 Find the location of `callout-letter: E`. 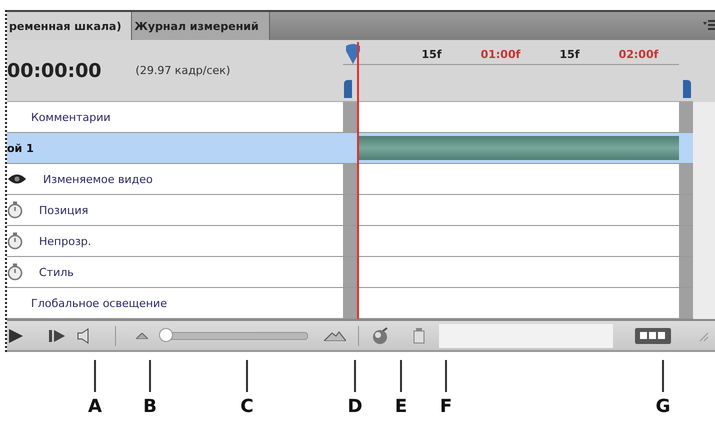

callout-letter: E is located at coordinates (401, 406).